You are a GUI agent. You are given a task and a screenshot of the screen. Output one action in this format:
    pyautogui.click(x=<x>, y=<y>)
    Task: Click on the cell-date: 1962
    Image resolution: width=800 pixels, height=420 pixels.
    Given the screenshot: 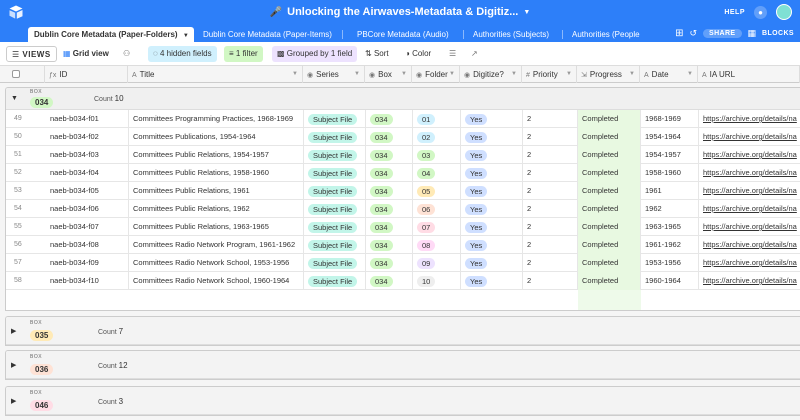 What is the action you would take?
    pyautogui.click(x=670, y=209)
    